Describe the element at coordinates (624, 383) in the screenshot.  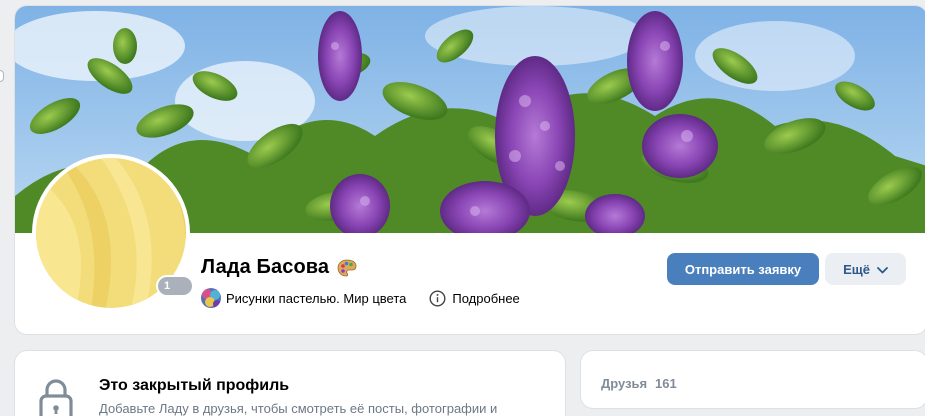
I see `friends-label: Друзья` at that location.